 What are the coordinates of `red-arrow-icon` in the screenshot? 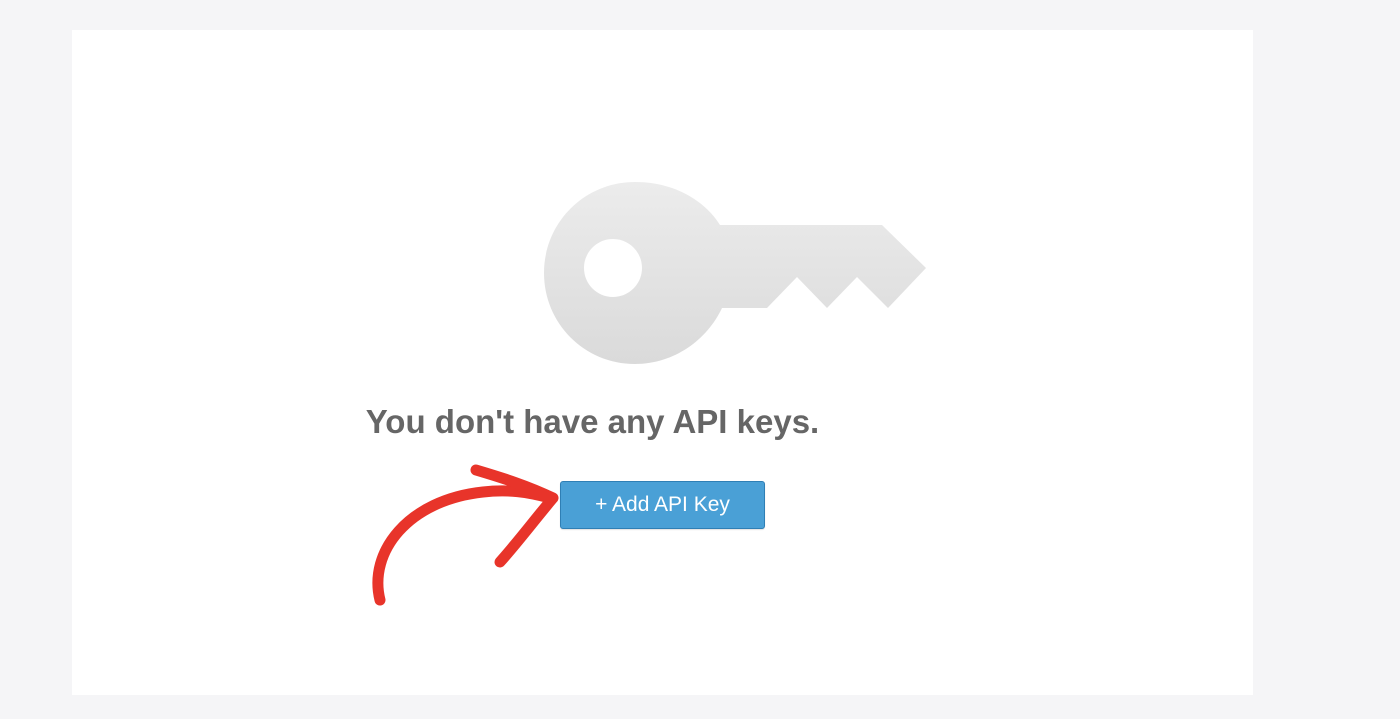 It's located at (468, 536).